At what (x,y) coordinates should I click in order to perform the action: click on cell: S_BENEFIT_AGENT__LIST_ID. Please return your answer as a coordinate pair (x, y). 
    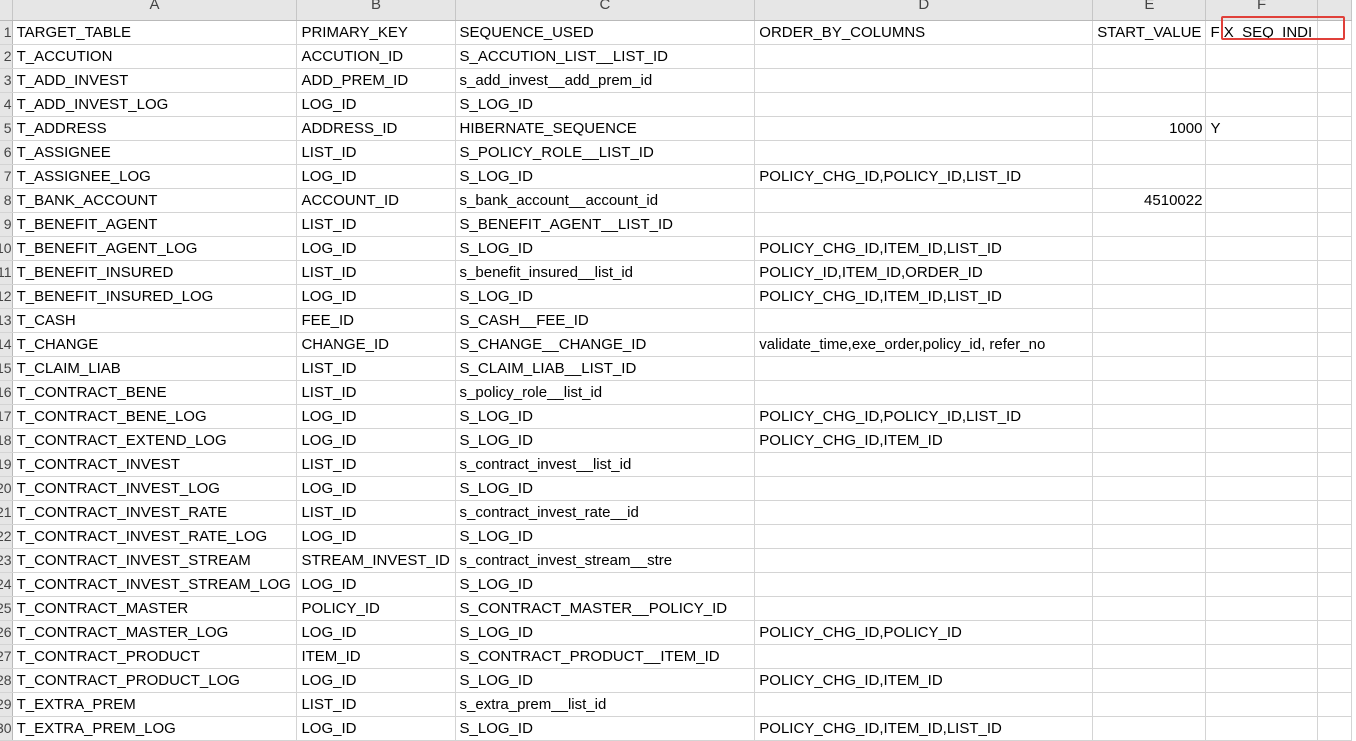
    Looking at the image, I should click on (605, 224).